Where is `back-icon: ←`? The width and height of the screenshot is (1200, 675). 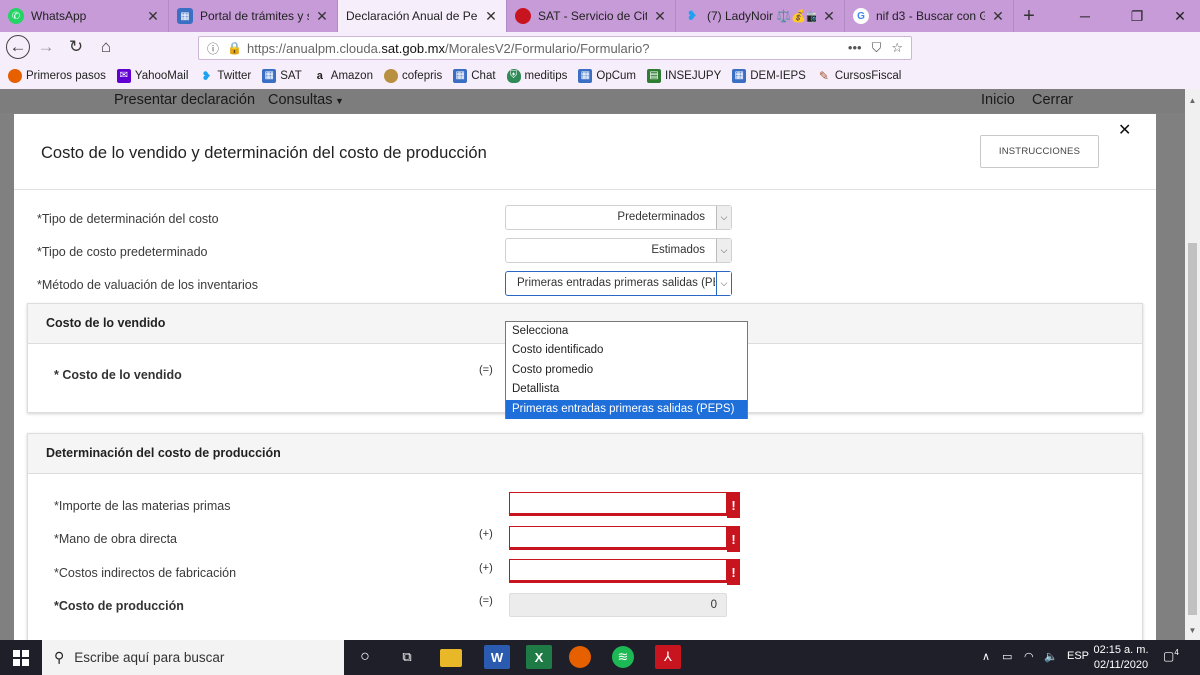 back-icon: ← is located at coordinates (18, 47).